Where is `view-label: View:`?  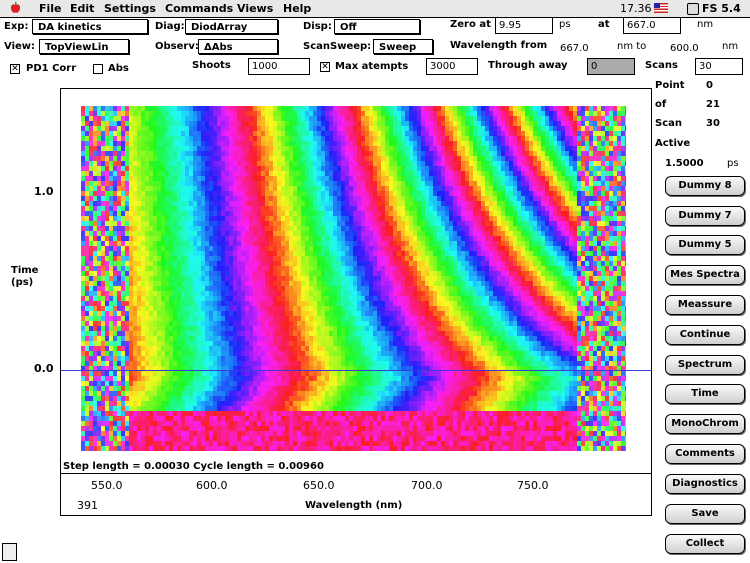
view-label: View: is located at coordinates (20, 46).